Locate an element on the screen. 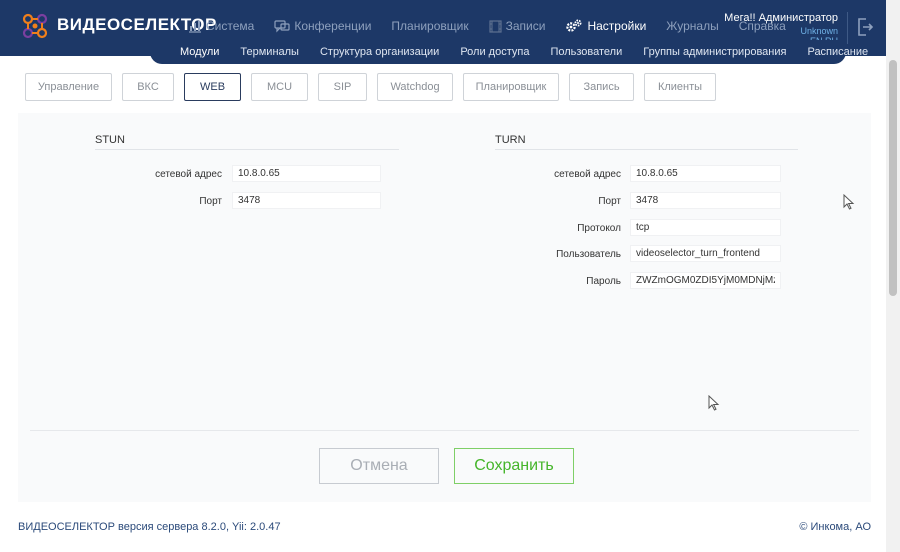 The width and height of the screenshot is (900, 552). stun-section-title: STUN is located at coordinates (110, 140).